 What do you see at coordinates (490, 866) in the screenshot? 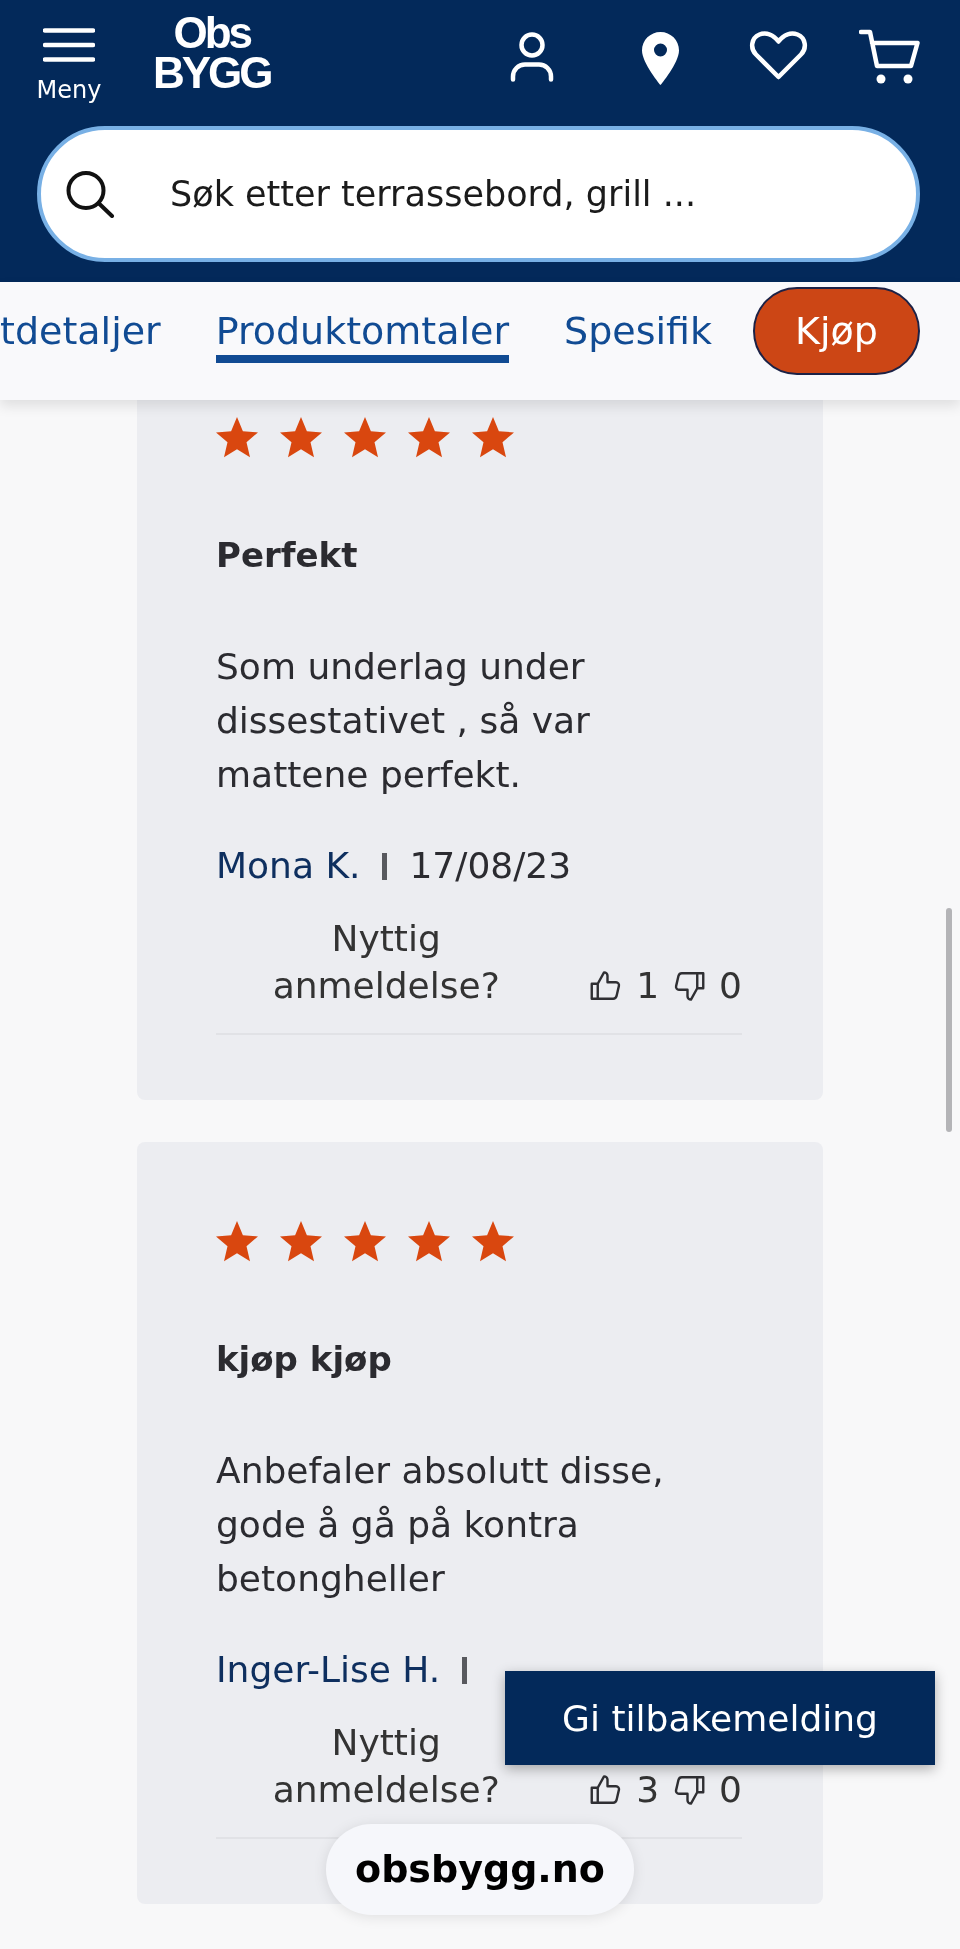
I see `review-date: 17/08/23` at bounding box center [490, 866].